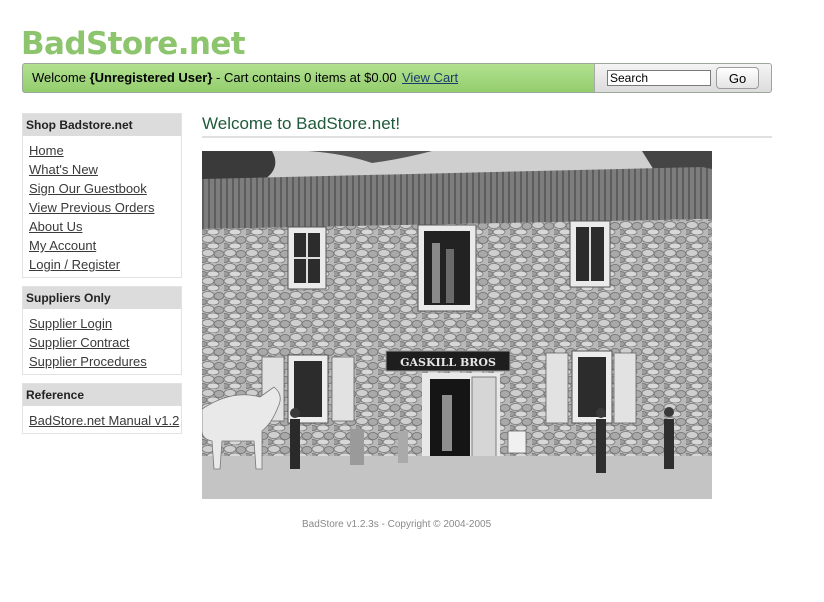  I want to click on store-sign-text: GASKILL BROS, so click(448, 362).